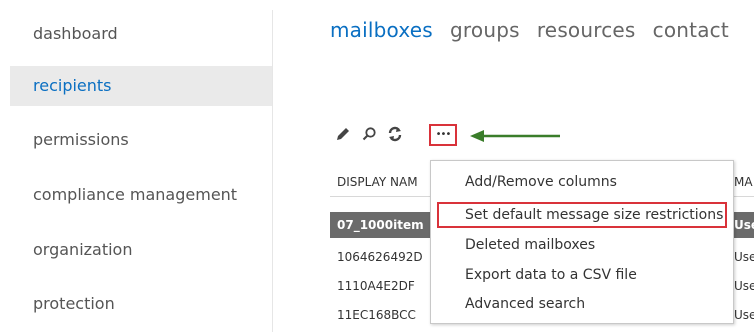  What do you see at coordinates (272, 171) in the screenshot?
I see `sidebar-divider` at bounding box center [272, 171].